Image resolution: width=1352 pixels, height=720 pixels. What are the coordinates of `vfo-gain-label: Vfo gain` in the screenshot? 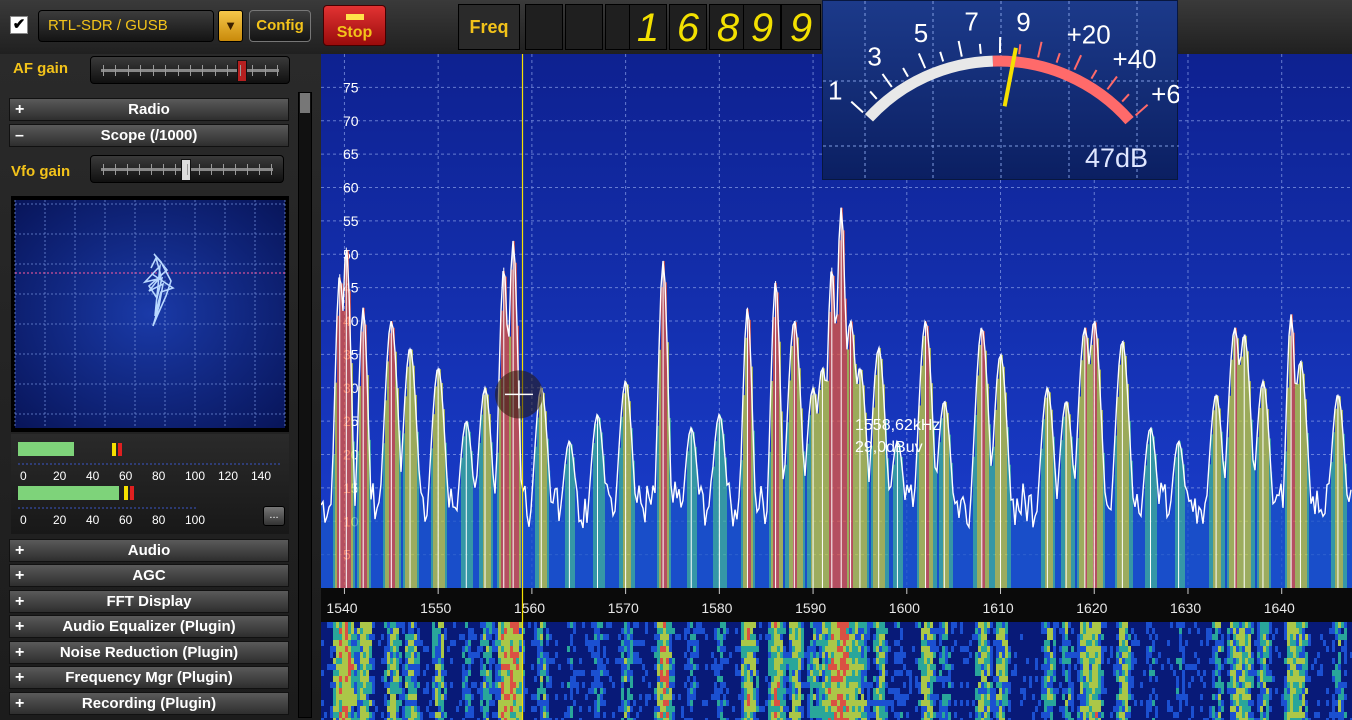 It's located at (41, 171).